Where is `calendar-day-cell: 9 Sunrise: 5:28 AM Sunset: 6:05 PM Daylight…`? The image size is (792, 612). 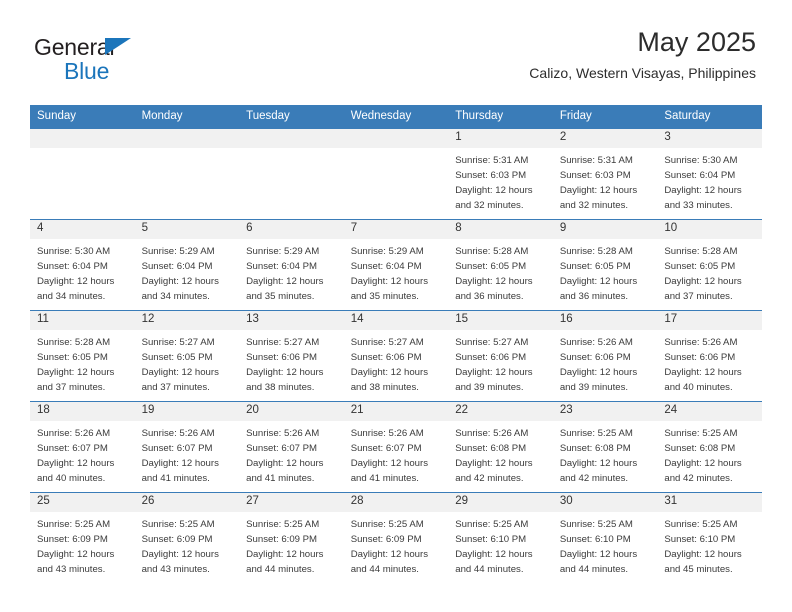
calendar-day-cell: 9 Sunrise: 5:28 AM Sunset: 6:05 PM Daylight… is located at coordinates (605, 264).